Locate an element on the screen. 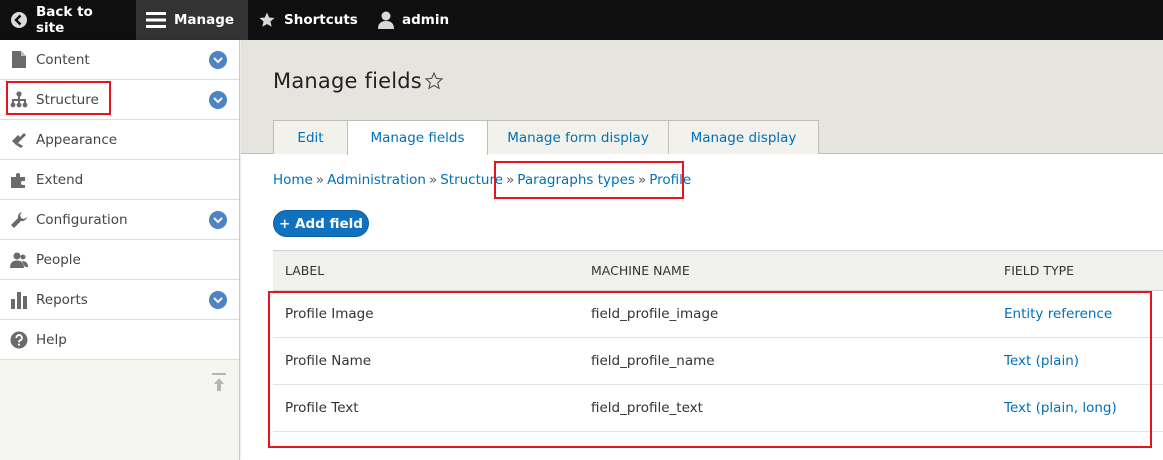  sidebar-item-label: Content is located at coordinates (63, 59).